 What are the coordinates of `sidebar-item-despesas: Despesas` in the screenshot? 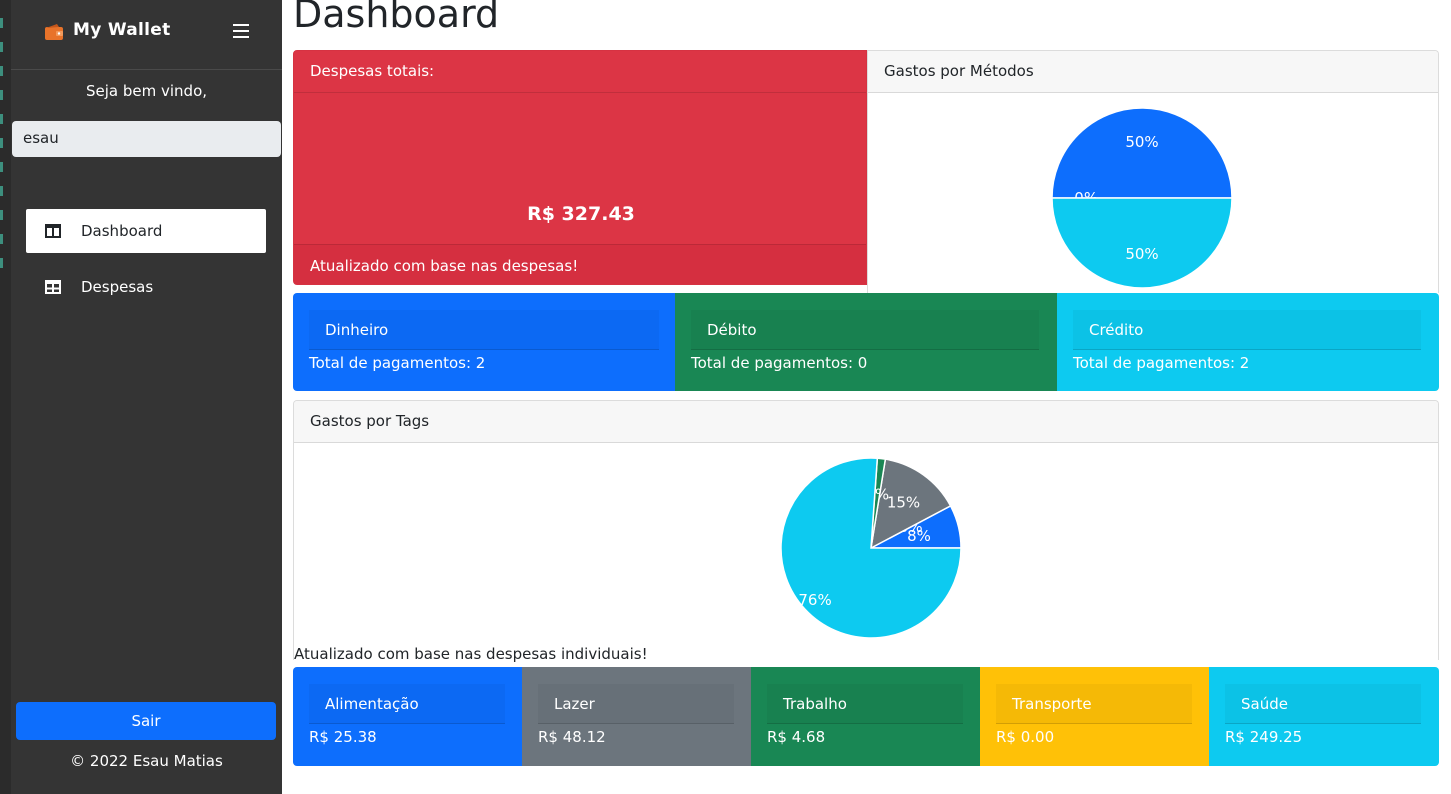 It's located at (146, 287).